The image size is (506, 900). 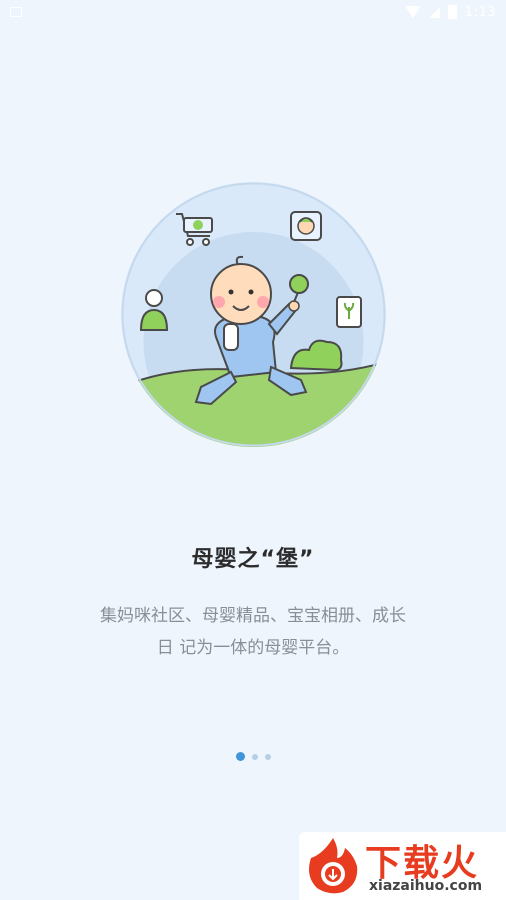 What do you see at coordinates (253, 648) in the screenshot?
I see `description-line-2: 日 记为一体的母婴平台。` at bounding box center [253, 648].